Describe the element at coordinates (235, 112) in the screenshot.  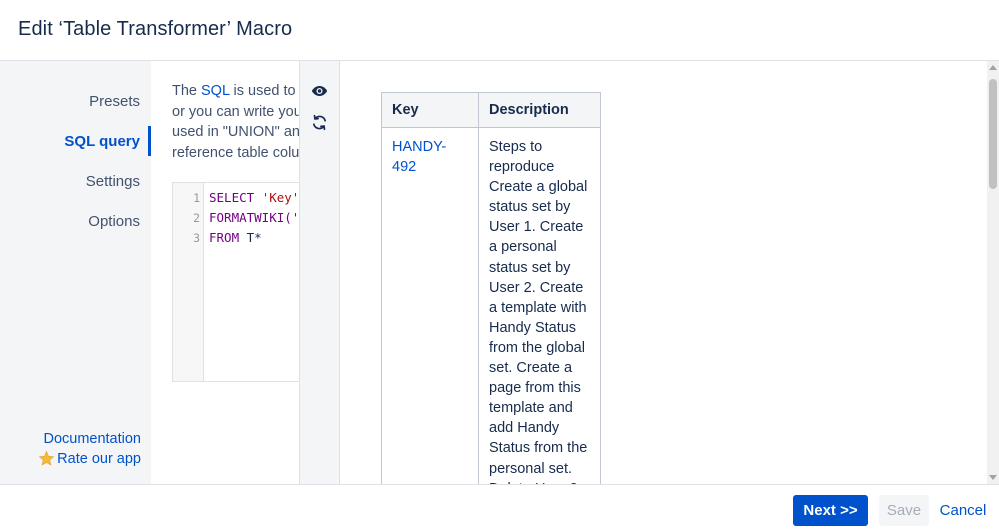
I see `desc-line: or you can write you` at that location.